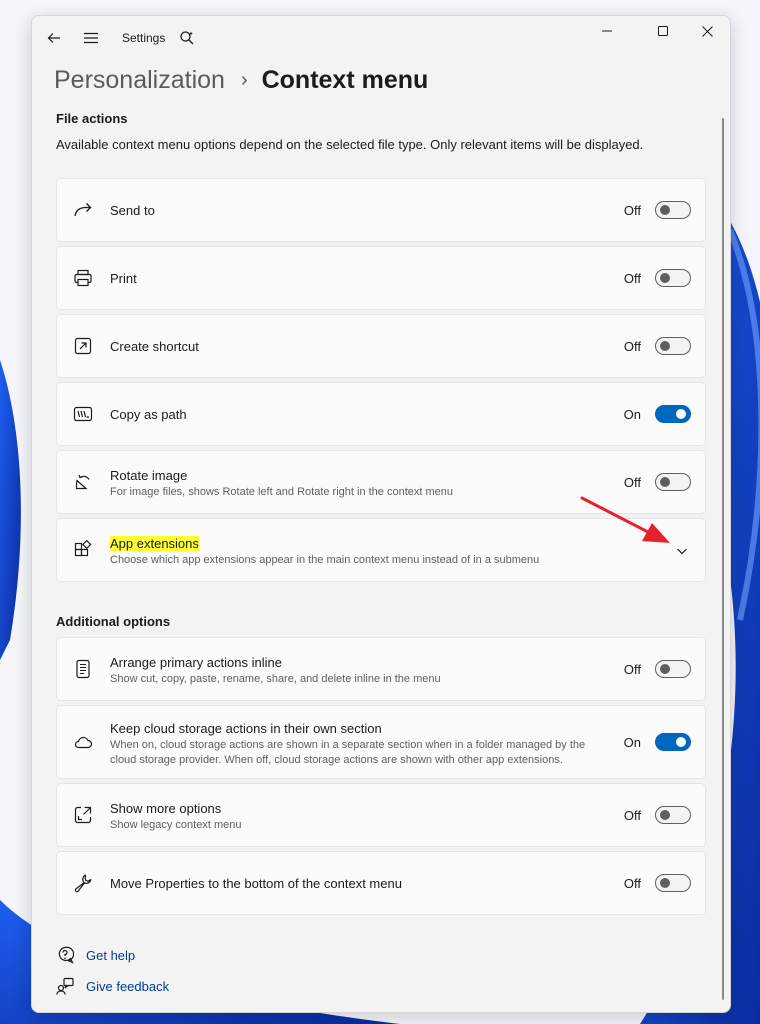 Image resolution: width=760 pixels, height=1024 pixels. I want to click on create-shortcut-toggle, so click(673, 346).